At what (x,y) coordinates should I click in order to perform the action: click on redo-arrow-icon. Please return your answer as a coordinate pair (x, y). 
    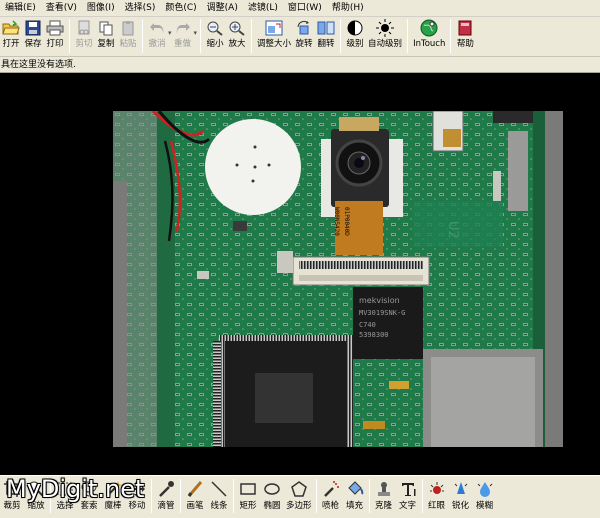
    Looking at the image, I should click on (183, 28).